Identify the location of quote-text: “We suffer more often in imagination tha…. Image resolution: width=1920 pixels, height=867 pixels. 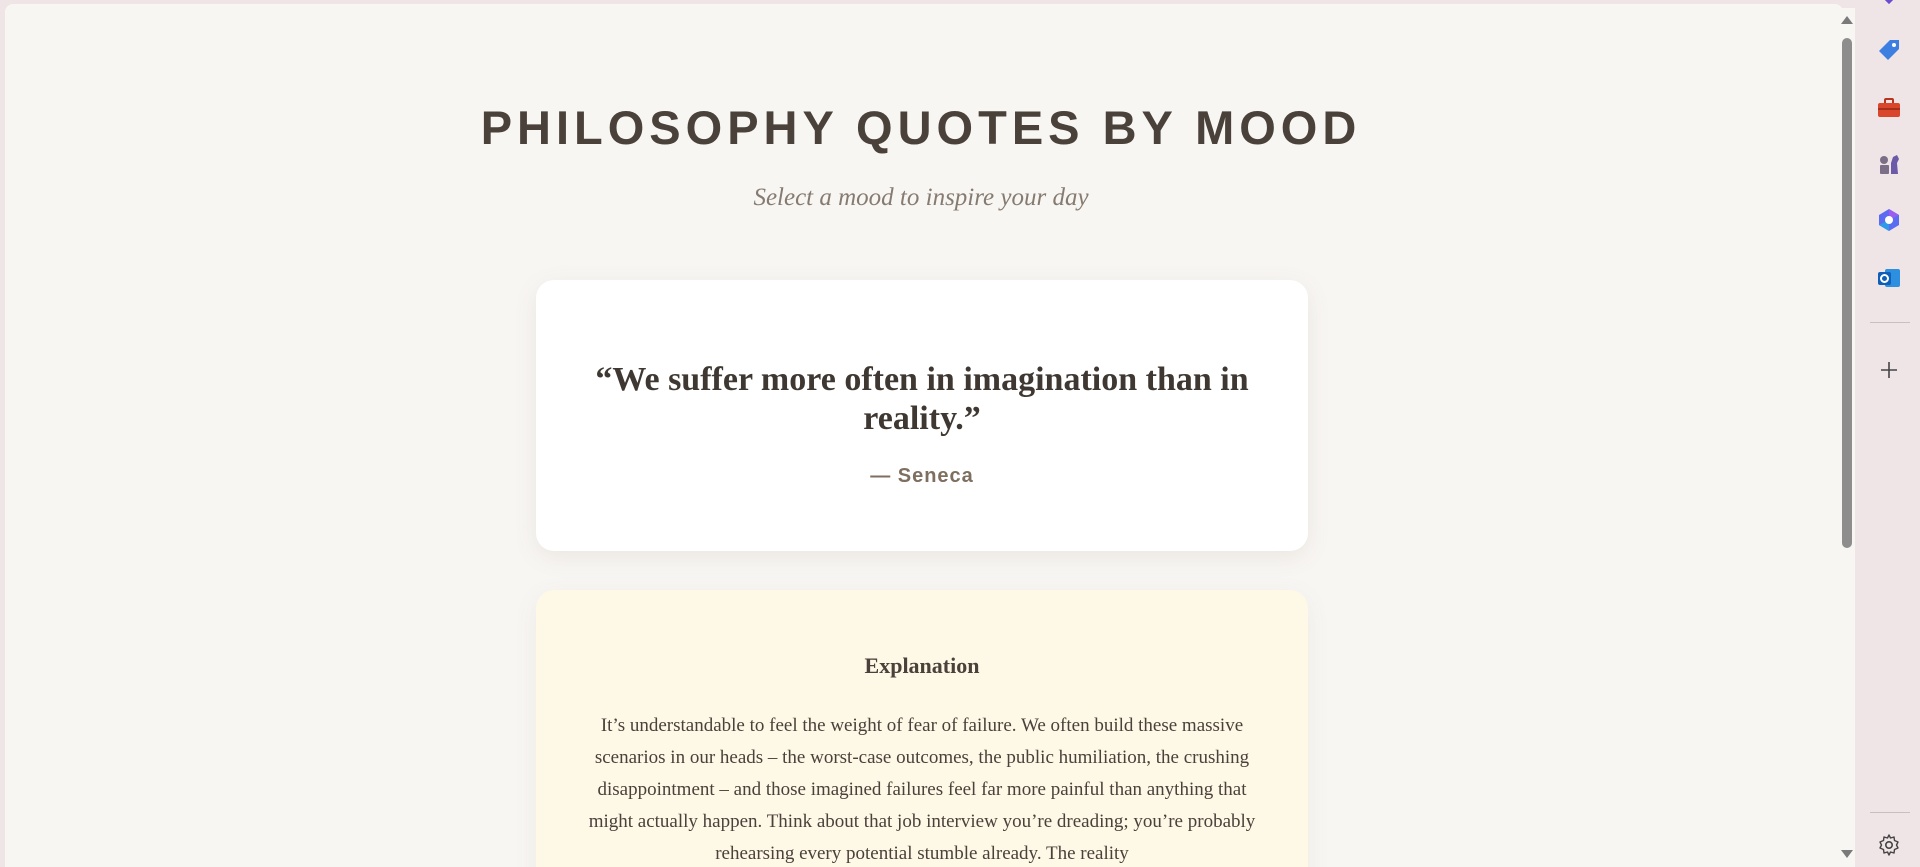
(922, 399).